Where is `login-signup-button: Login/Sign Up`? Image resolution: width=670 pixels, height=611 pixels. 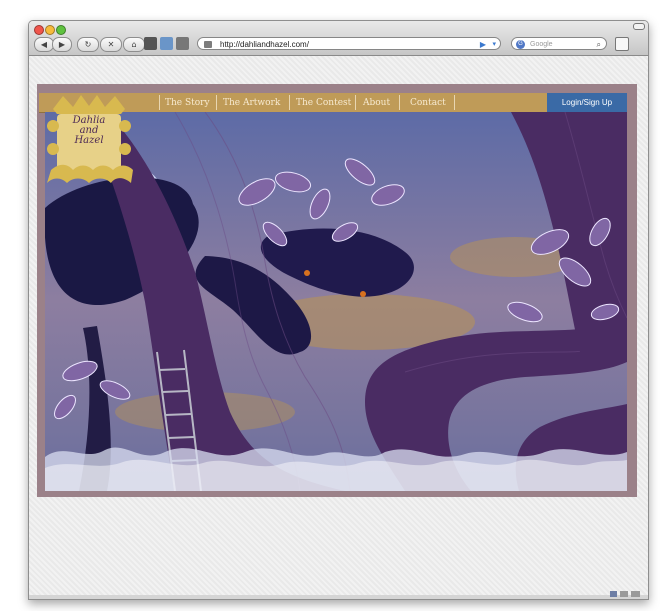
login-signup-button: Login/Sign Up is located at coordinates (587, 102).